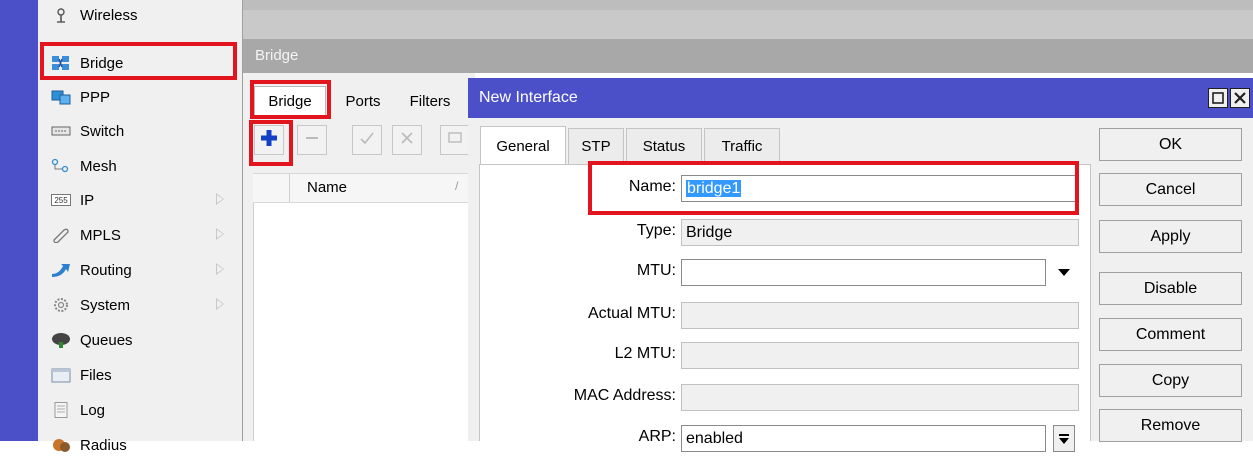 Image resolution: width=1253 pixels, height=462 pixels. I want to click on sidebar-item-label: Files, so click(96, 375).